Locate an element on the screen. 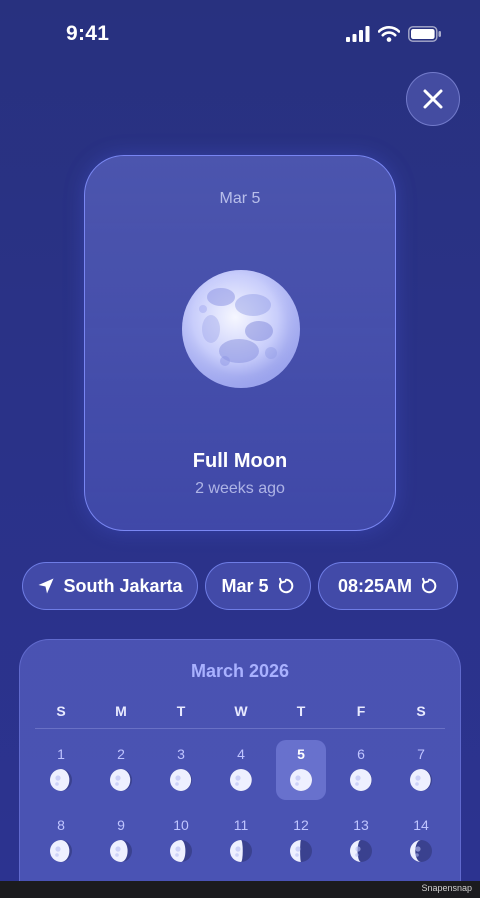 This screenshot has width=480, height=898. calendar-month-label: March 2026 is located at coordinates (240, 671).